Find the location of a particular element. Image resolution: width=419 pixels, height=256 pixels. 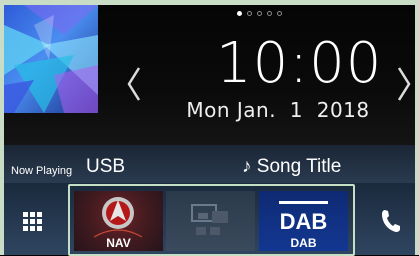

shortcut-label: DAB is located at coordinates (303, 243).